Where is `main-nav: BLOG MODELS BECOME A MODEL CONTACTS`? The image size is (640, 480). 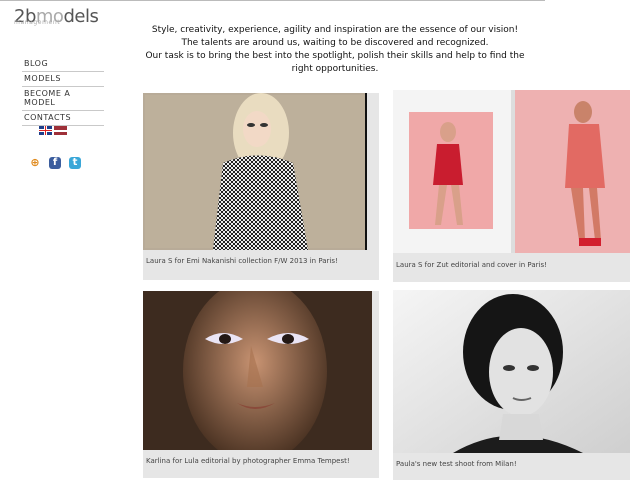
main-nav: BLOG MODELS BECOME A MODEL CONTACTS is located at coordinates (63, 91).